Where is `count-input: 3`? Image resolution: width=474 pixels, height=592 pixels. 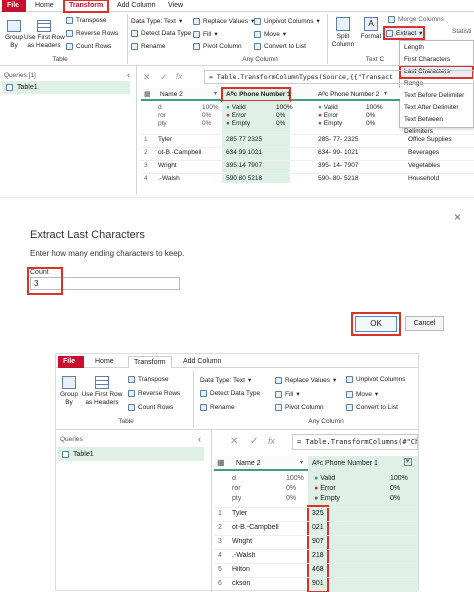 count-input: 3 is located at coordinates (36, 283).